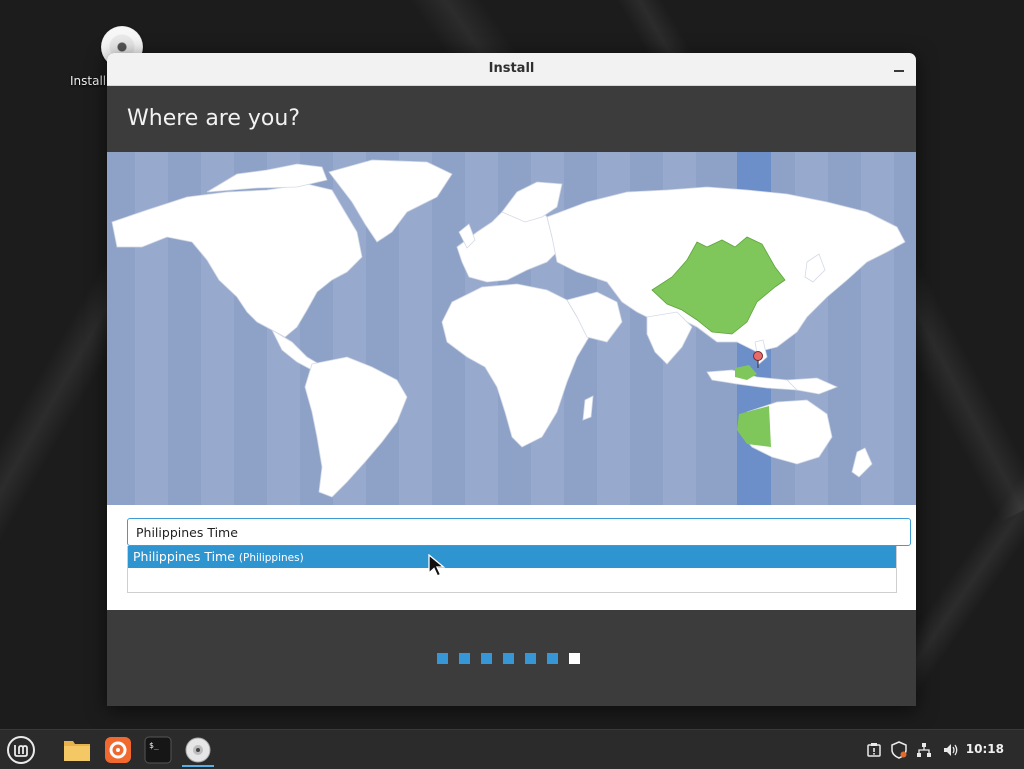  Describe the element at coordinates (213, 118) in the screenshot. I see `page-title: Where are you?` at that location.